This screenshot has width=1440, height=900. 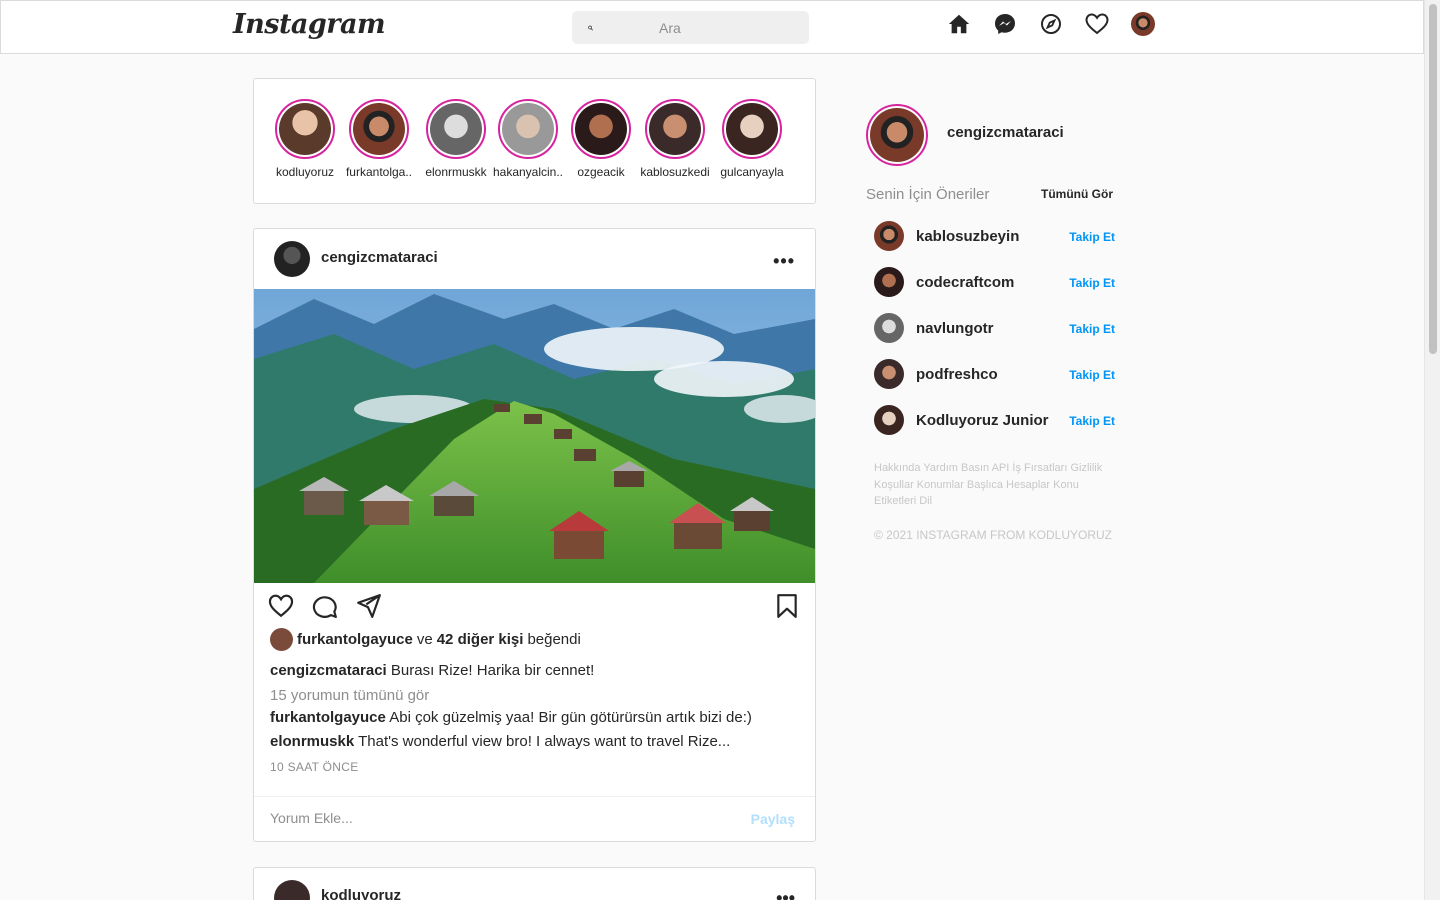 What do you see at coordinates (1433, 179) in the screenshot?
I see `scrollbar-thumb` at bounding box center [1433, 179].